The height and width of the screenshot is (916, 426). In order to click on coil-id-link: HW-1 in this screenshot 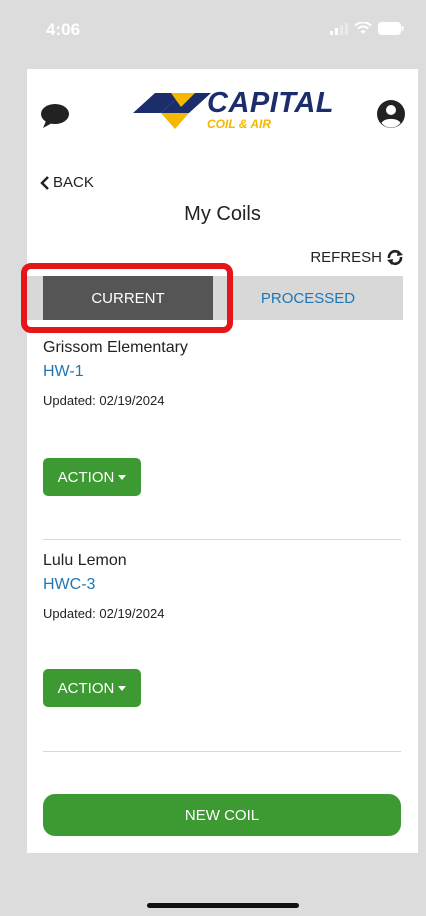, I will do `click(223, 372)`.